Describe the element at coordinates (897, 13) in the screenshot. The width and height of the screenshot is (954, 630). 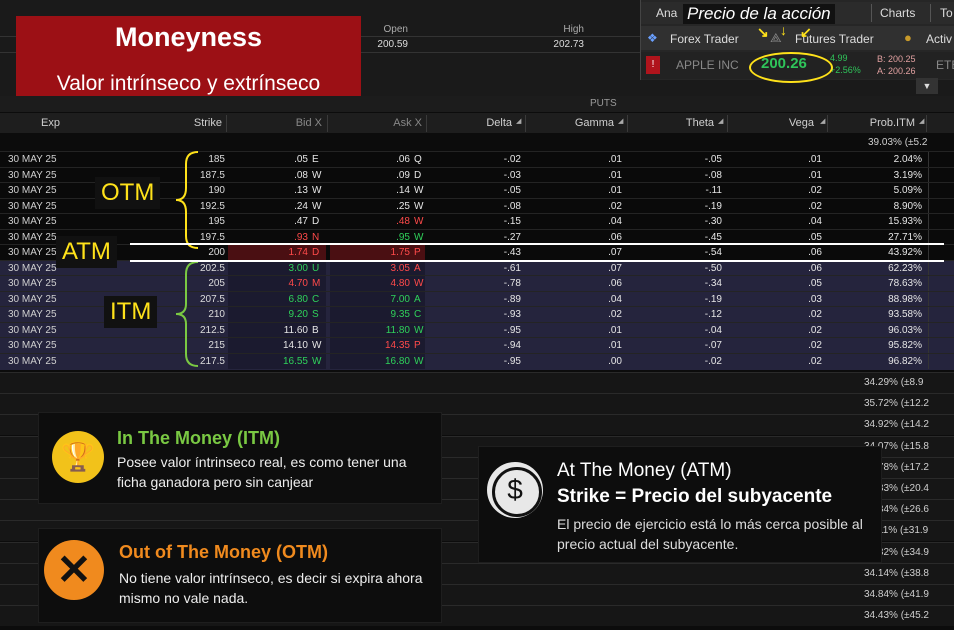
I see `tab-charts: Charts` at that location.